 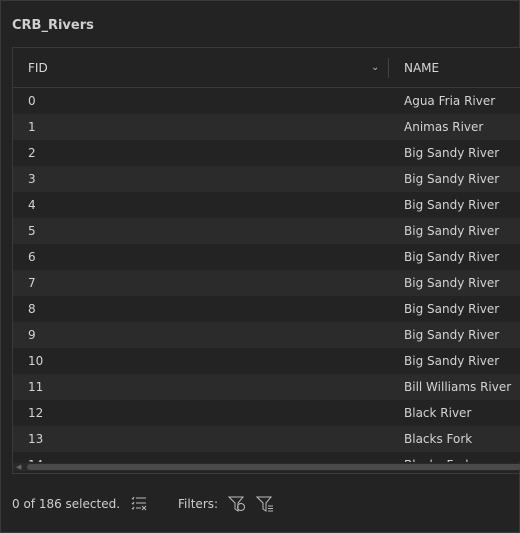 What do you see at coordinates (266, 101) in the screenshot?
I see `table-row: 0 Agua Fria River` at bounding box center [266, 101].